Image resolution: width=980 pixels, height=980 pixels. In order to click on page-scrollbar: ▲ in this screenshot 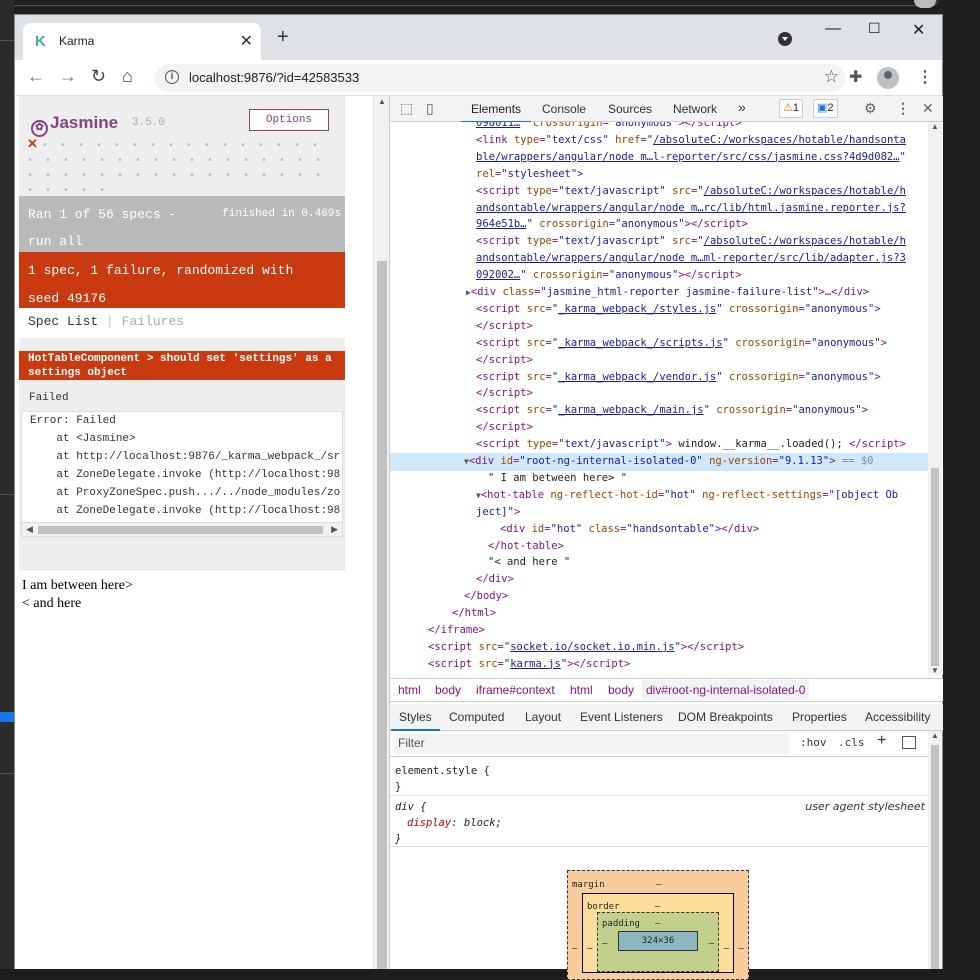, I will do `click(381, 532)`.